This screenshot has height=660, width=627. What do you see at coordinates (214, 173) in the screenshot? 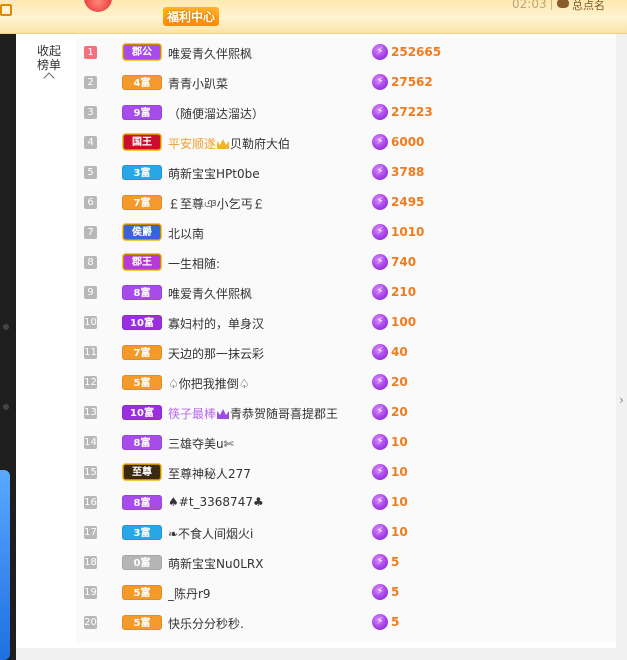
I see `user-name: 萌新宝宝HPt0be` at bounding box center [214, 173].